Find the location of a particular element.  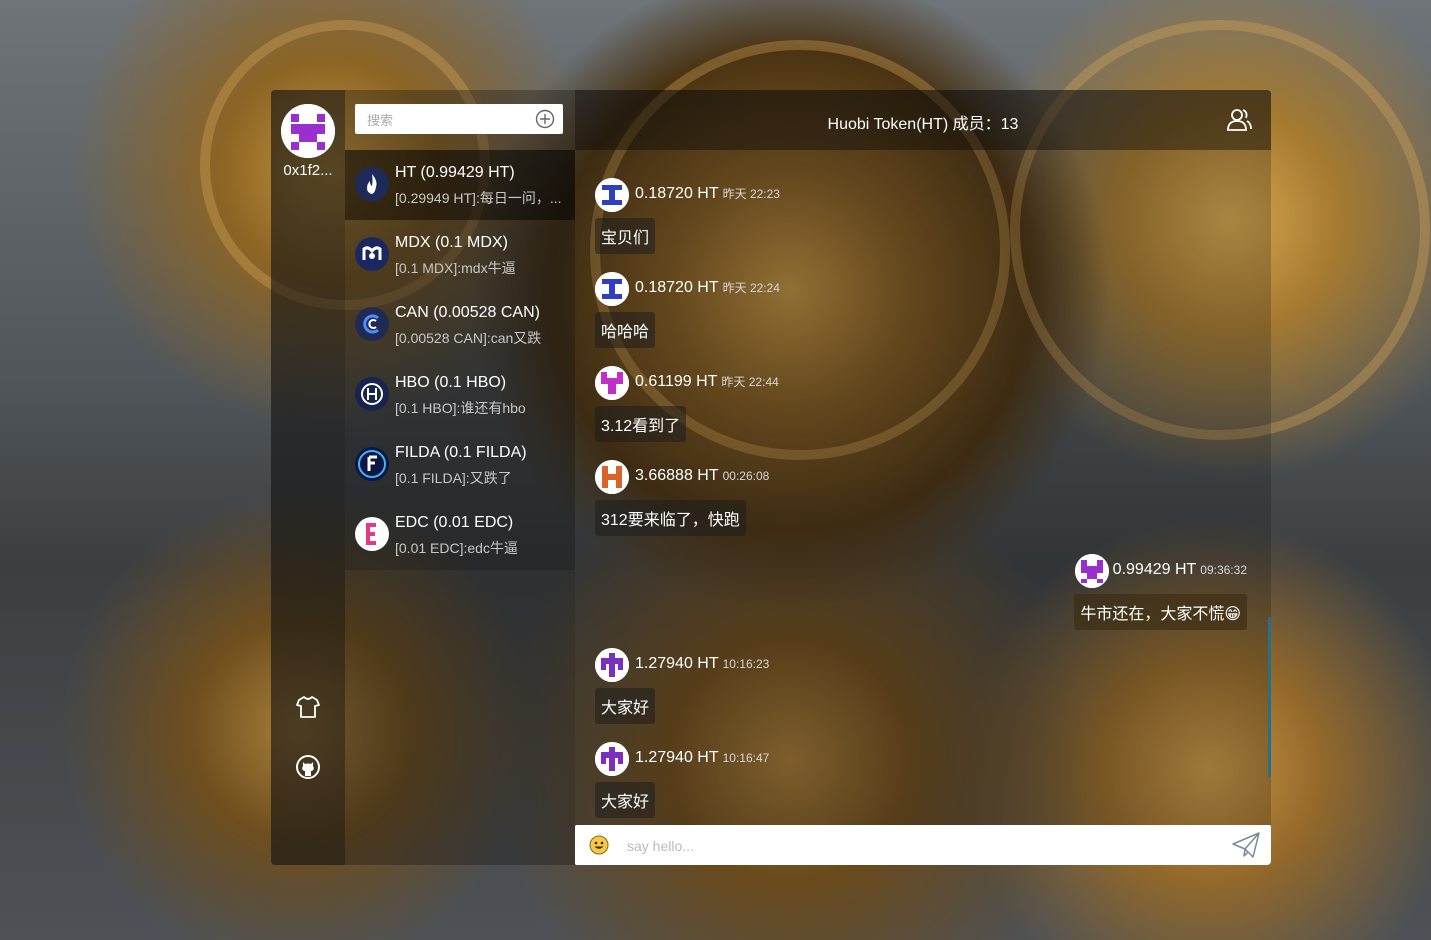

paper-plane-icon is located at coordinates (1246, 845).